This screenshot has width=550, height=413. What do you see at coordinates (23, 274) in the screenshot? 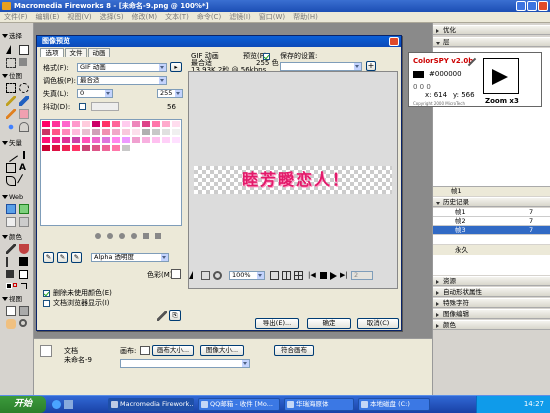
I see `fill-swatch` at bounding box center [23, 274].